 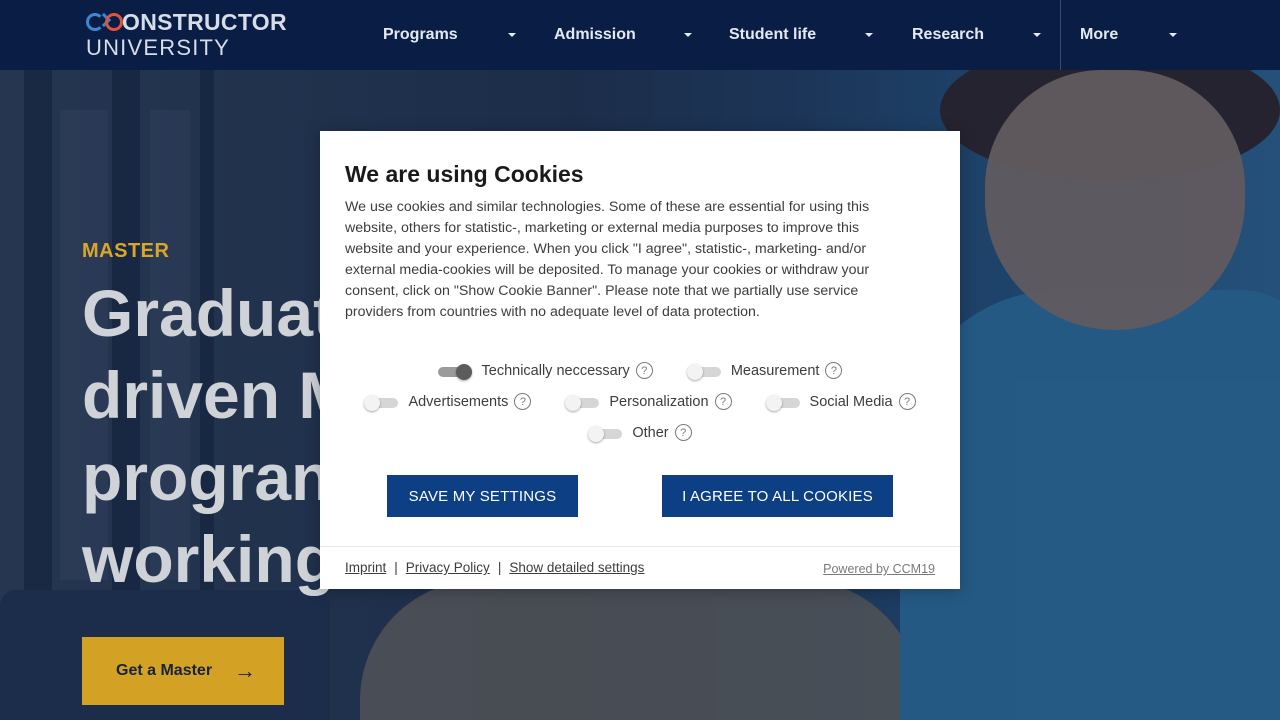 I want to click on dialog-divider, so click(x=640, y=546).